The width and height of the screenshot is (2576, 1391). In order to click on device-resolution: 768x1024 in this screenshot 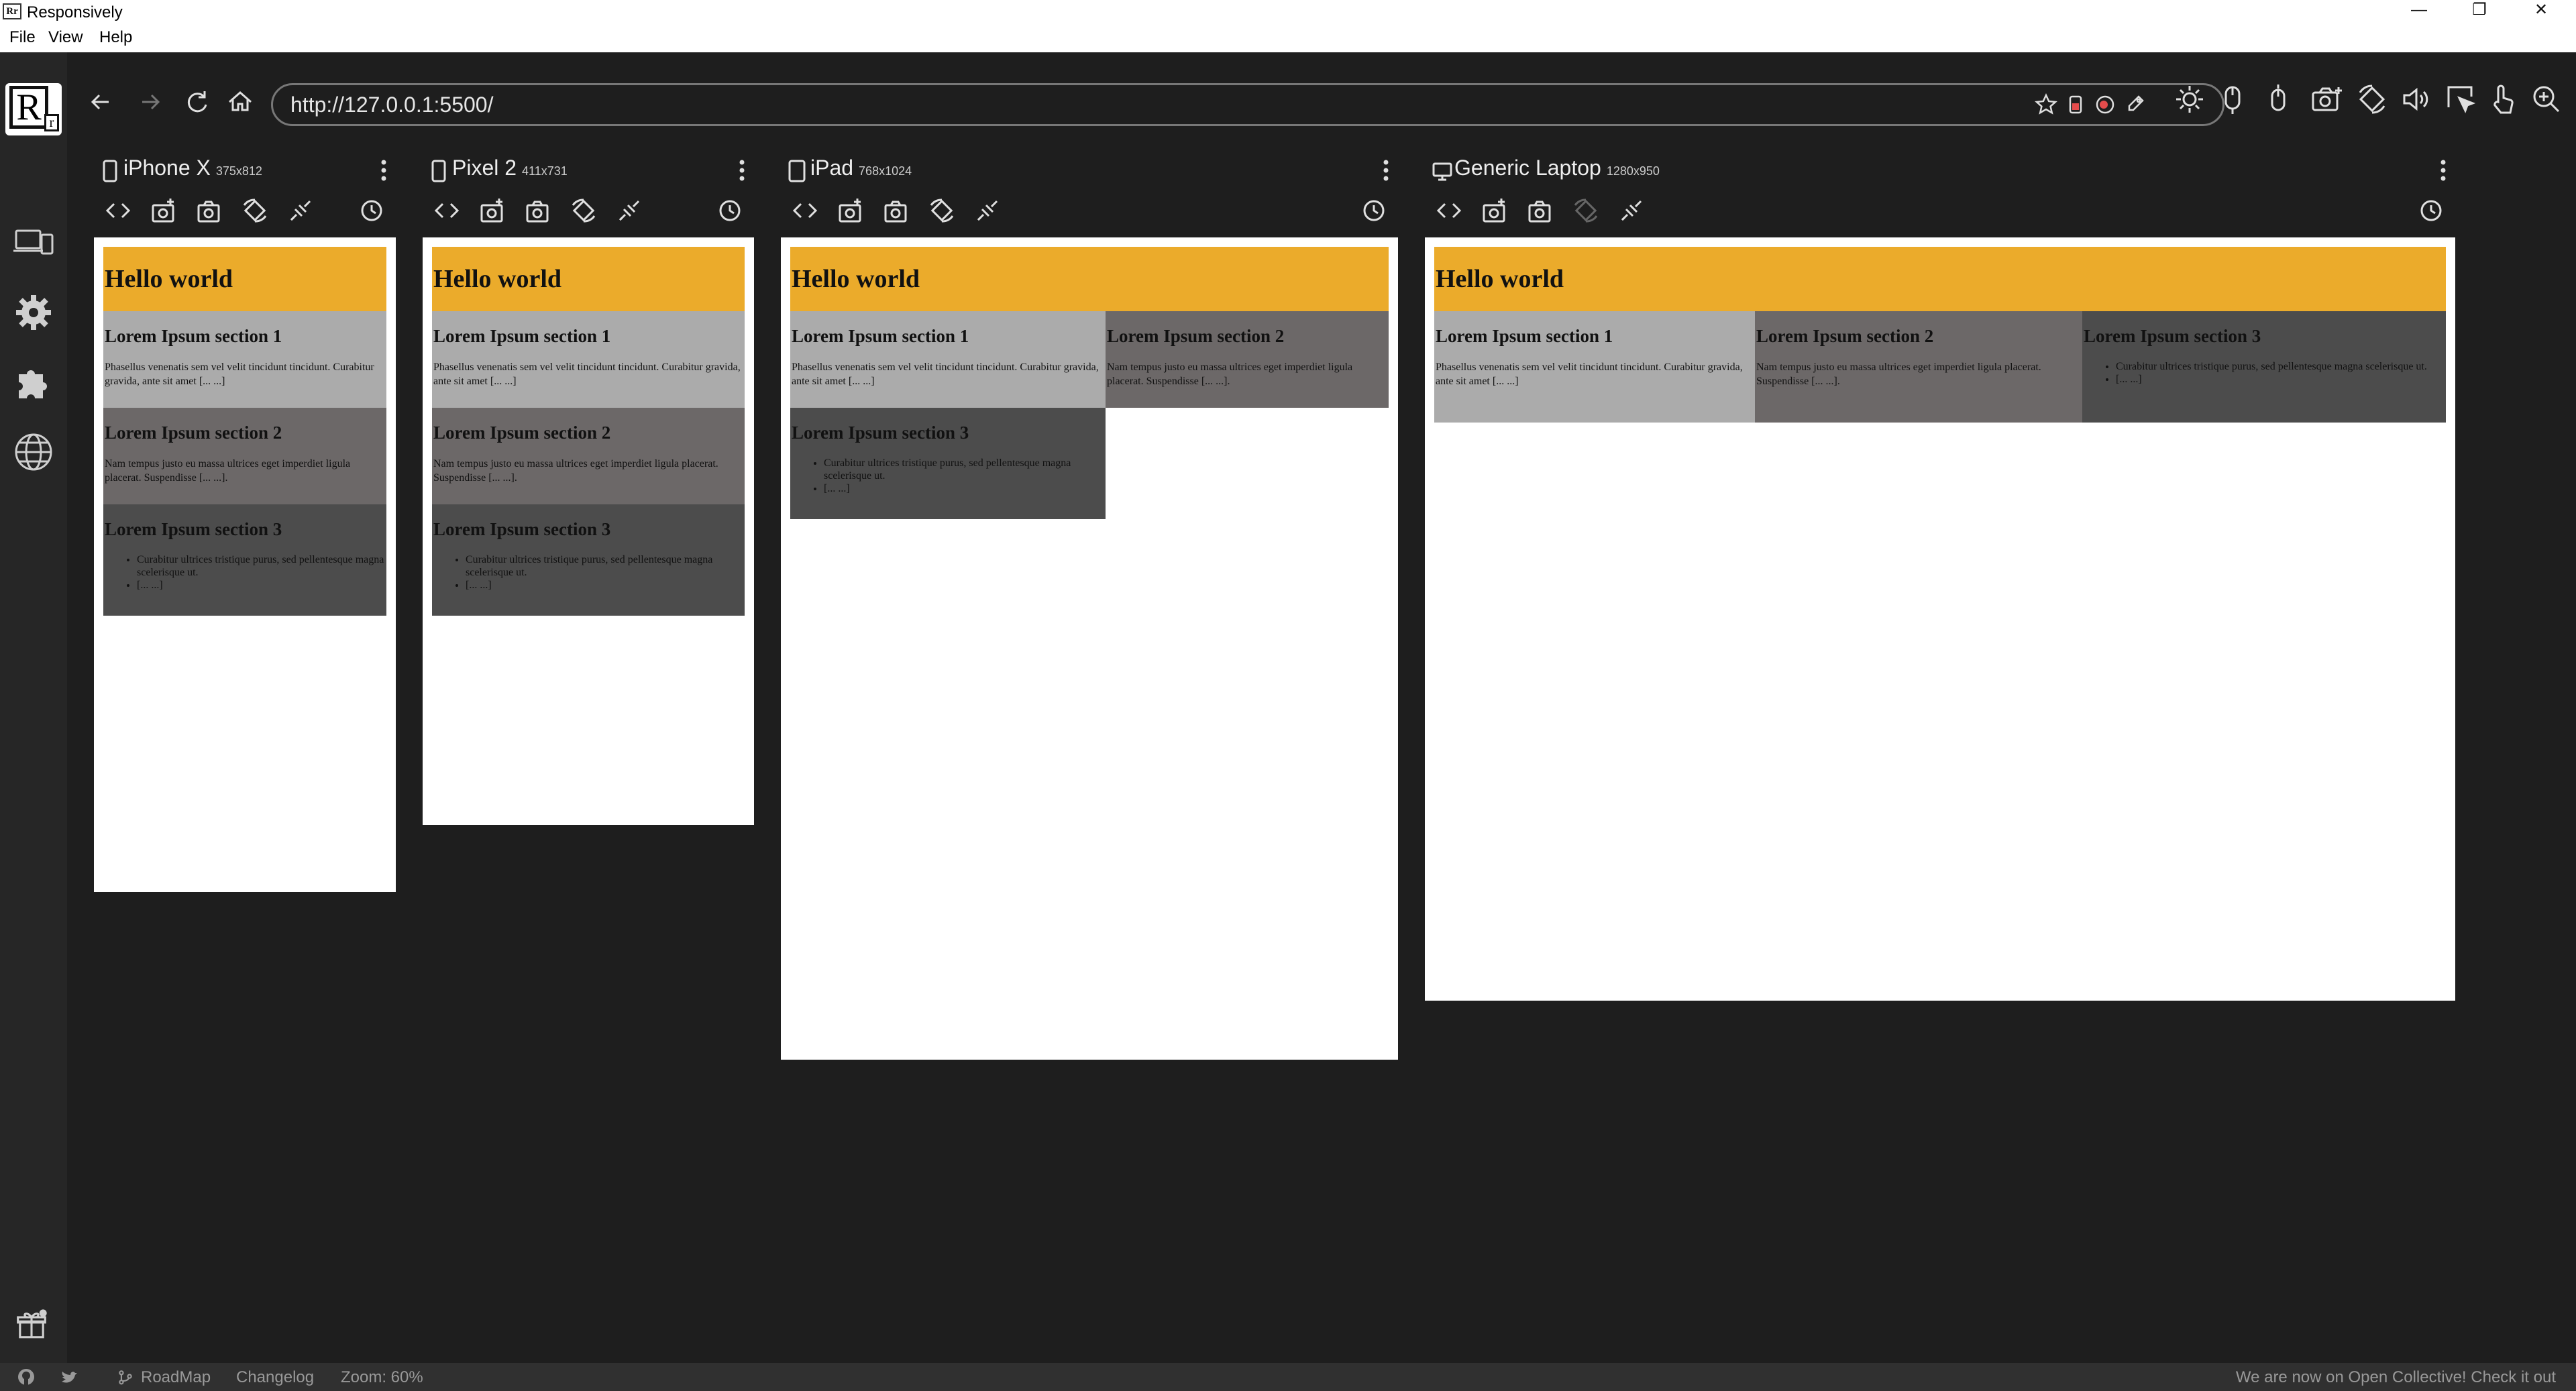, I will do `click(885, 171)`.